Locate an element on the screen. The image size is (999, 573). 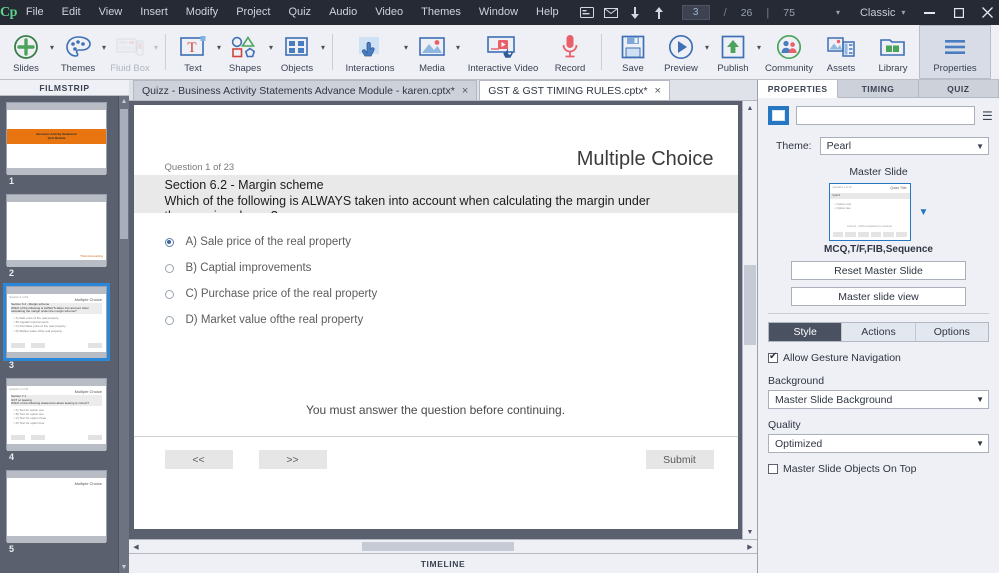
menu-quiz: Quiz is located at coordinates (299, 12).